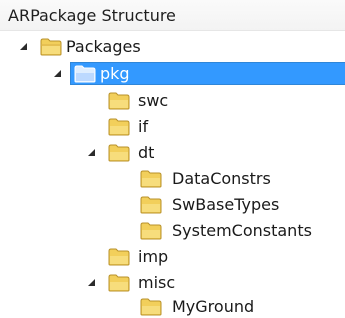 This screenshot has width=345, height=318. I want to click on tree-node-misc: misc, so click(172, 283).